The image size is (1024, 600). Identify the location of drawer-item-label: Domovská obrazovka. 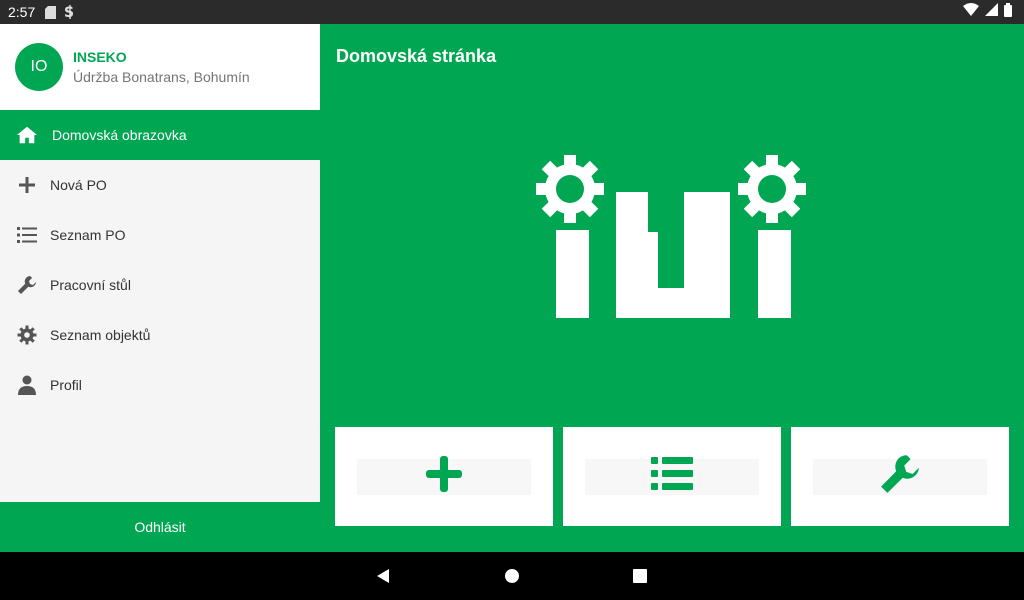
(119, 135).